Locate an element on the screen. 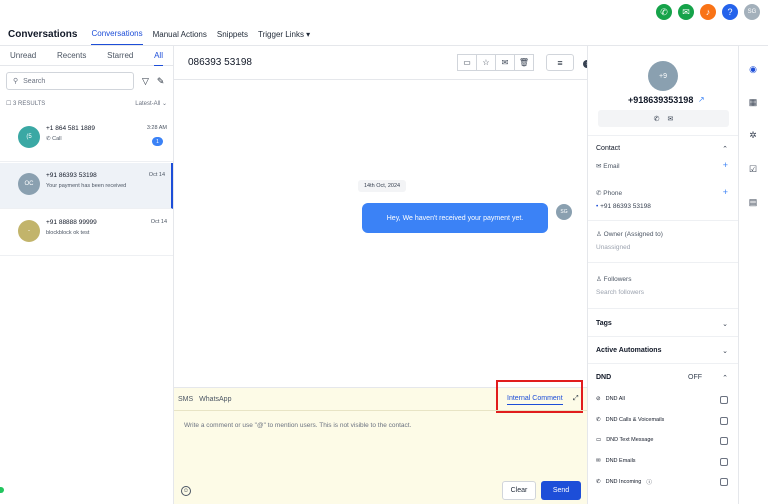 The height and width of the screenshot is (504, 768). dnd-all-label: ⊘ DND All is located at coordinates (610, 399).